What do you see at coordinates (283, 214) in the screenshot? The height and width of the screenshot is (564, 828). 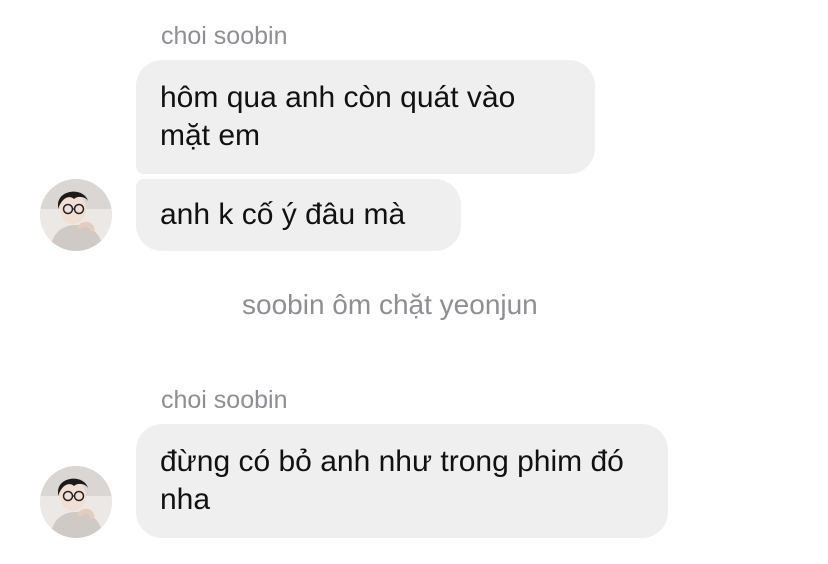 I see `message-text: anh k cố ý đâu mà` at bounding box center [283, 214].